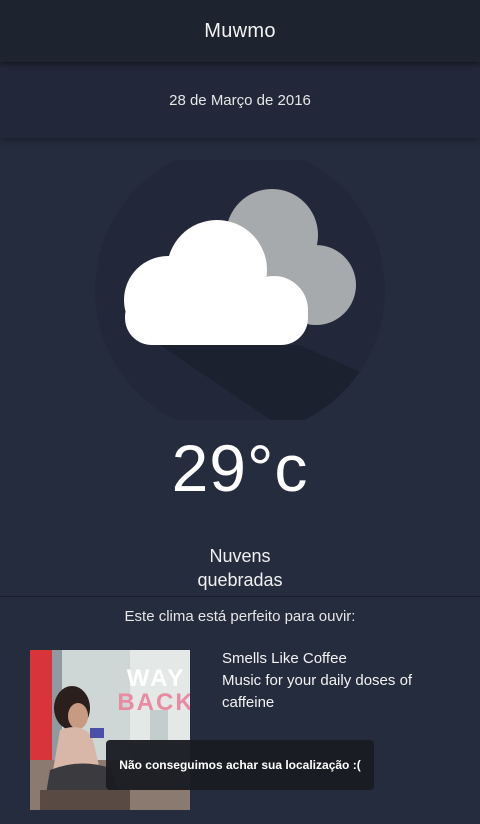 The height and width of the screenshot is (824, 480). I want to click on playlist-description: Music for your daily doses of caffeine, so click(317, 691).